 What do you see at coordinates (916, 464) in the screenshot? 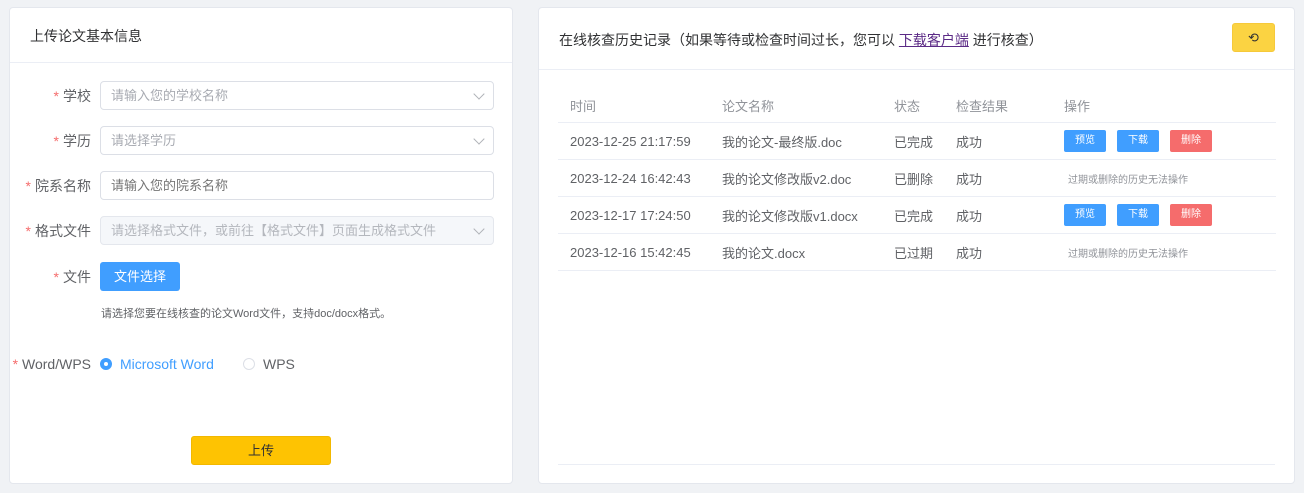
I see `table-bottom-divider` at bounding box center [916, 464].